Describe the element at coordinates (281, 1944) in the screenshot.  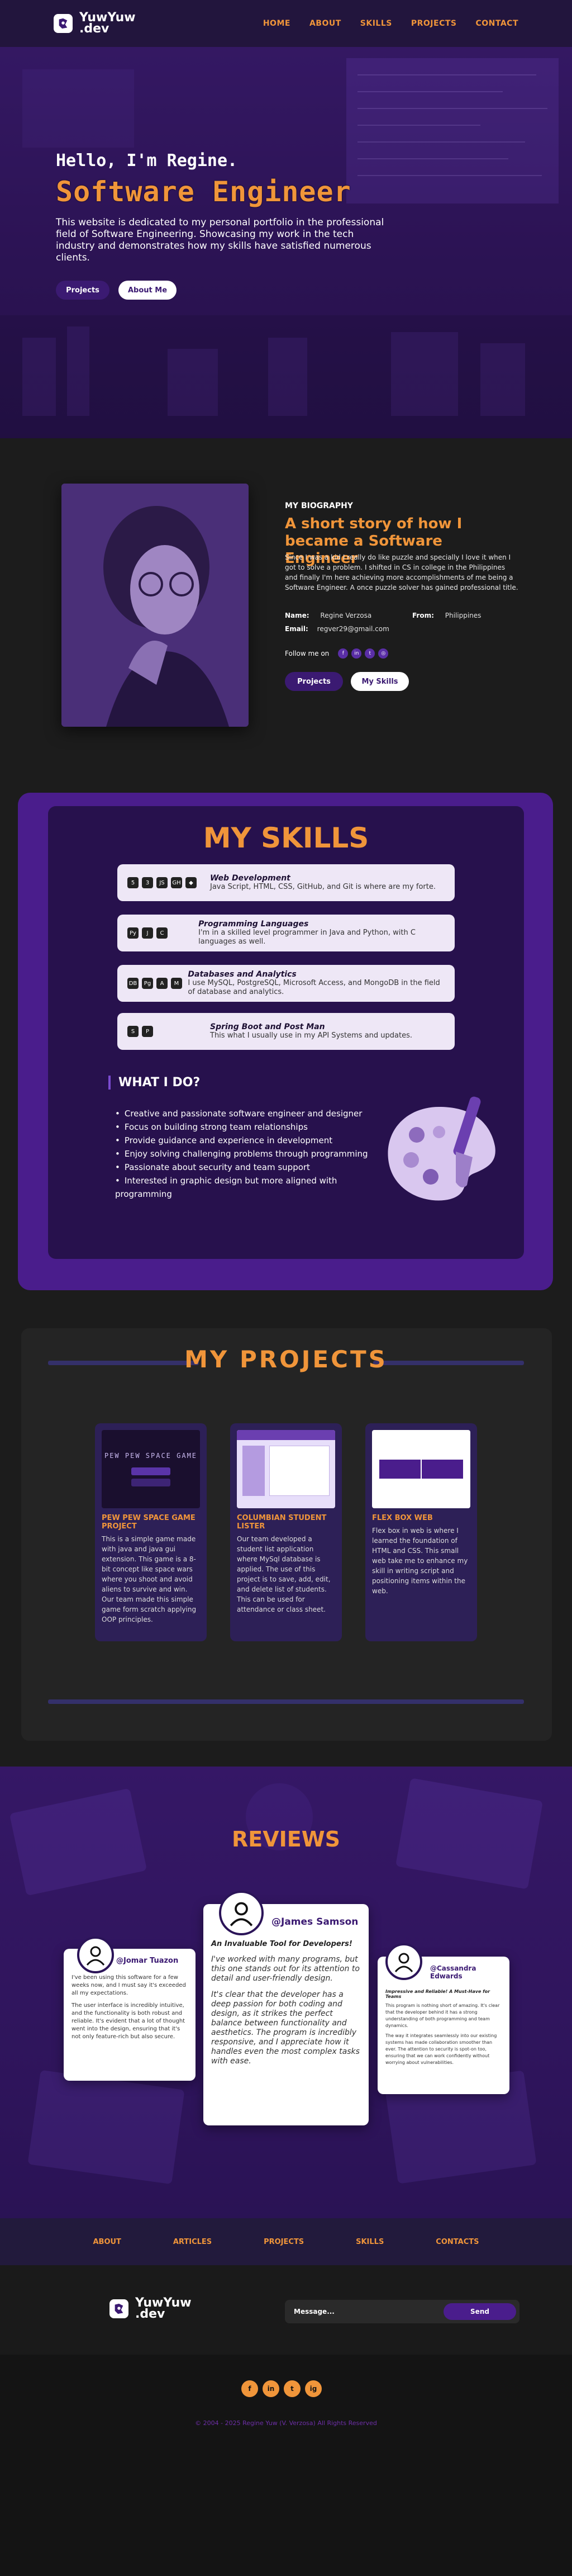
I see `review-headline: An Invaluable Tool for Developers!` at that location.